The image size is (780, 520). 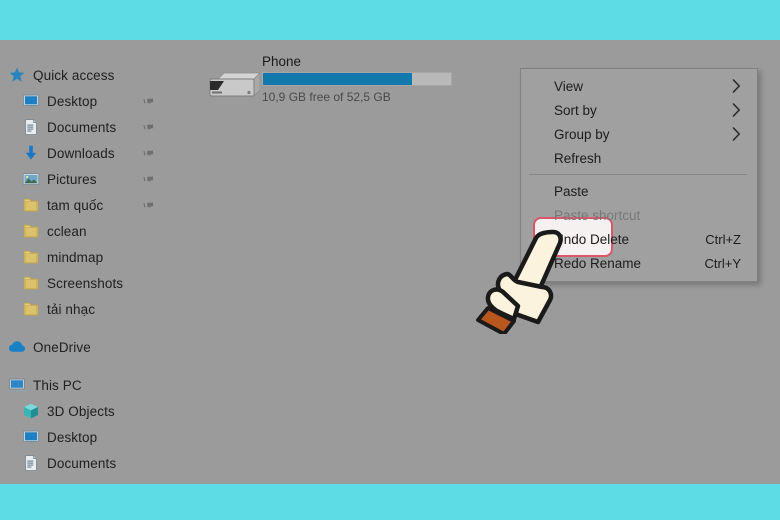 What do you see at coordinates (75, 205) in the screenshot?
I see `sidebar-item-label: tam quốc` at bounding box center [75, 205].